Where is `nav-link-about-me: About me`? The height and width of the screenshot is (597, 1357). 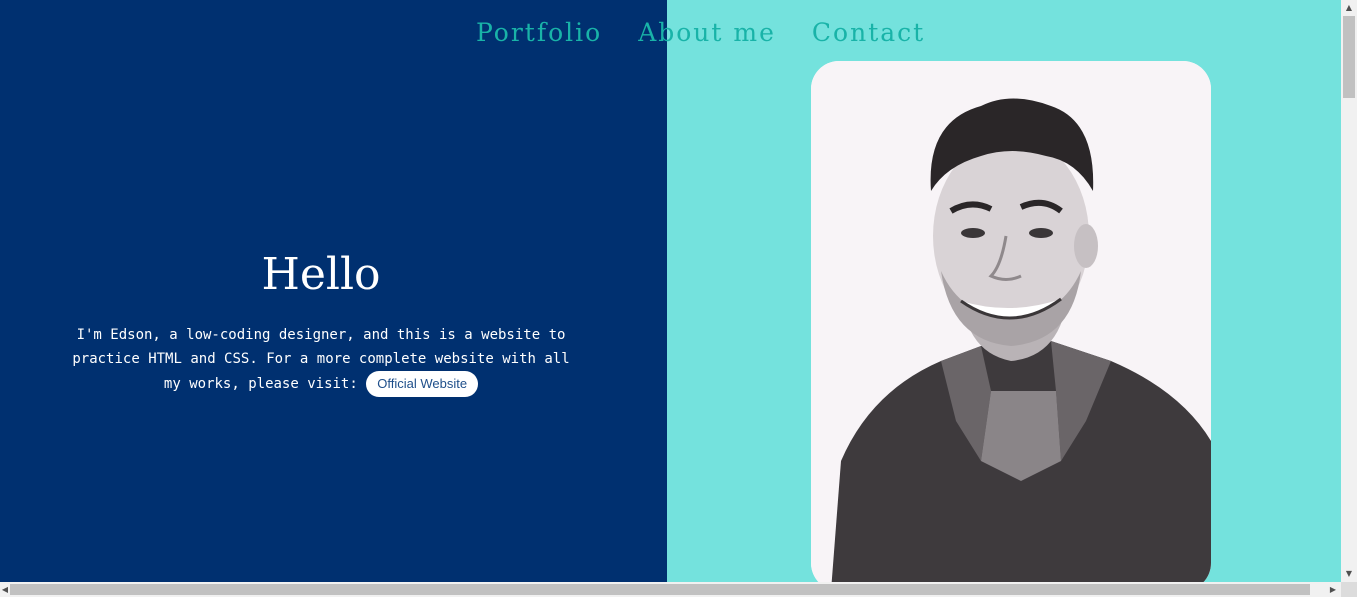 nav-link-about-me: About me is located at coordinates (707, 32).